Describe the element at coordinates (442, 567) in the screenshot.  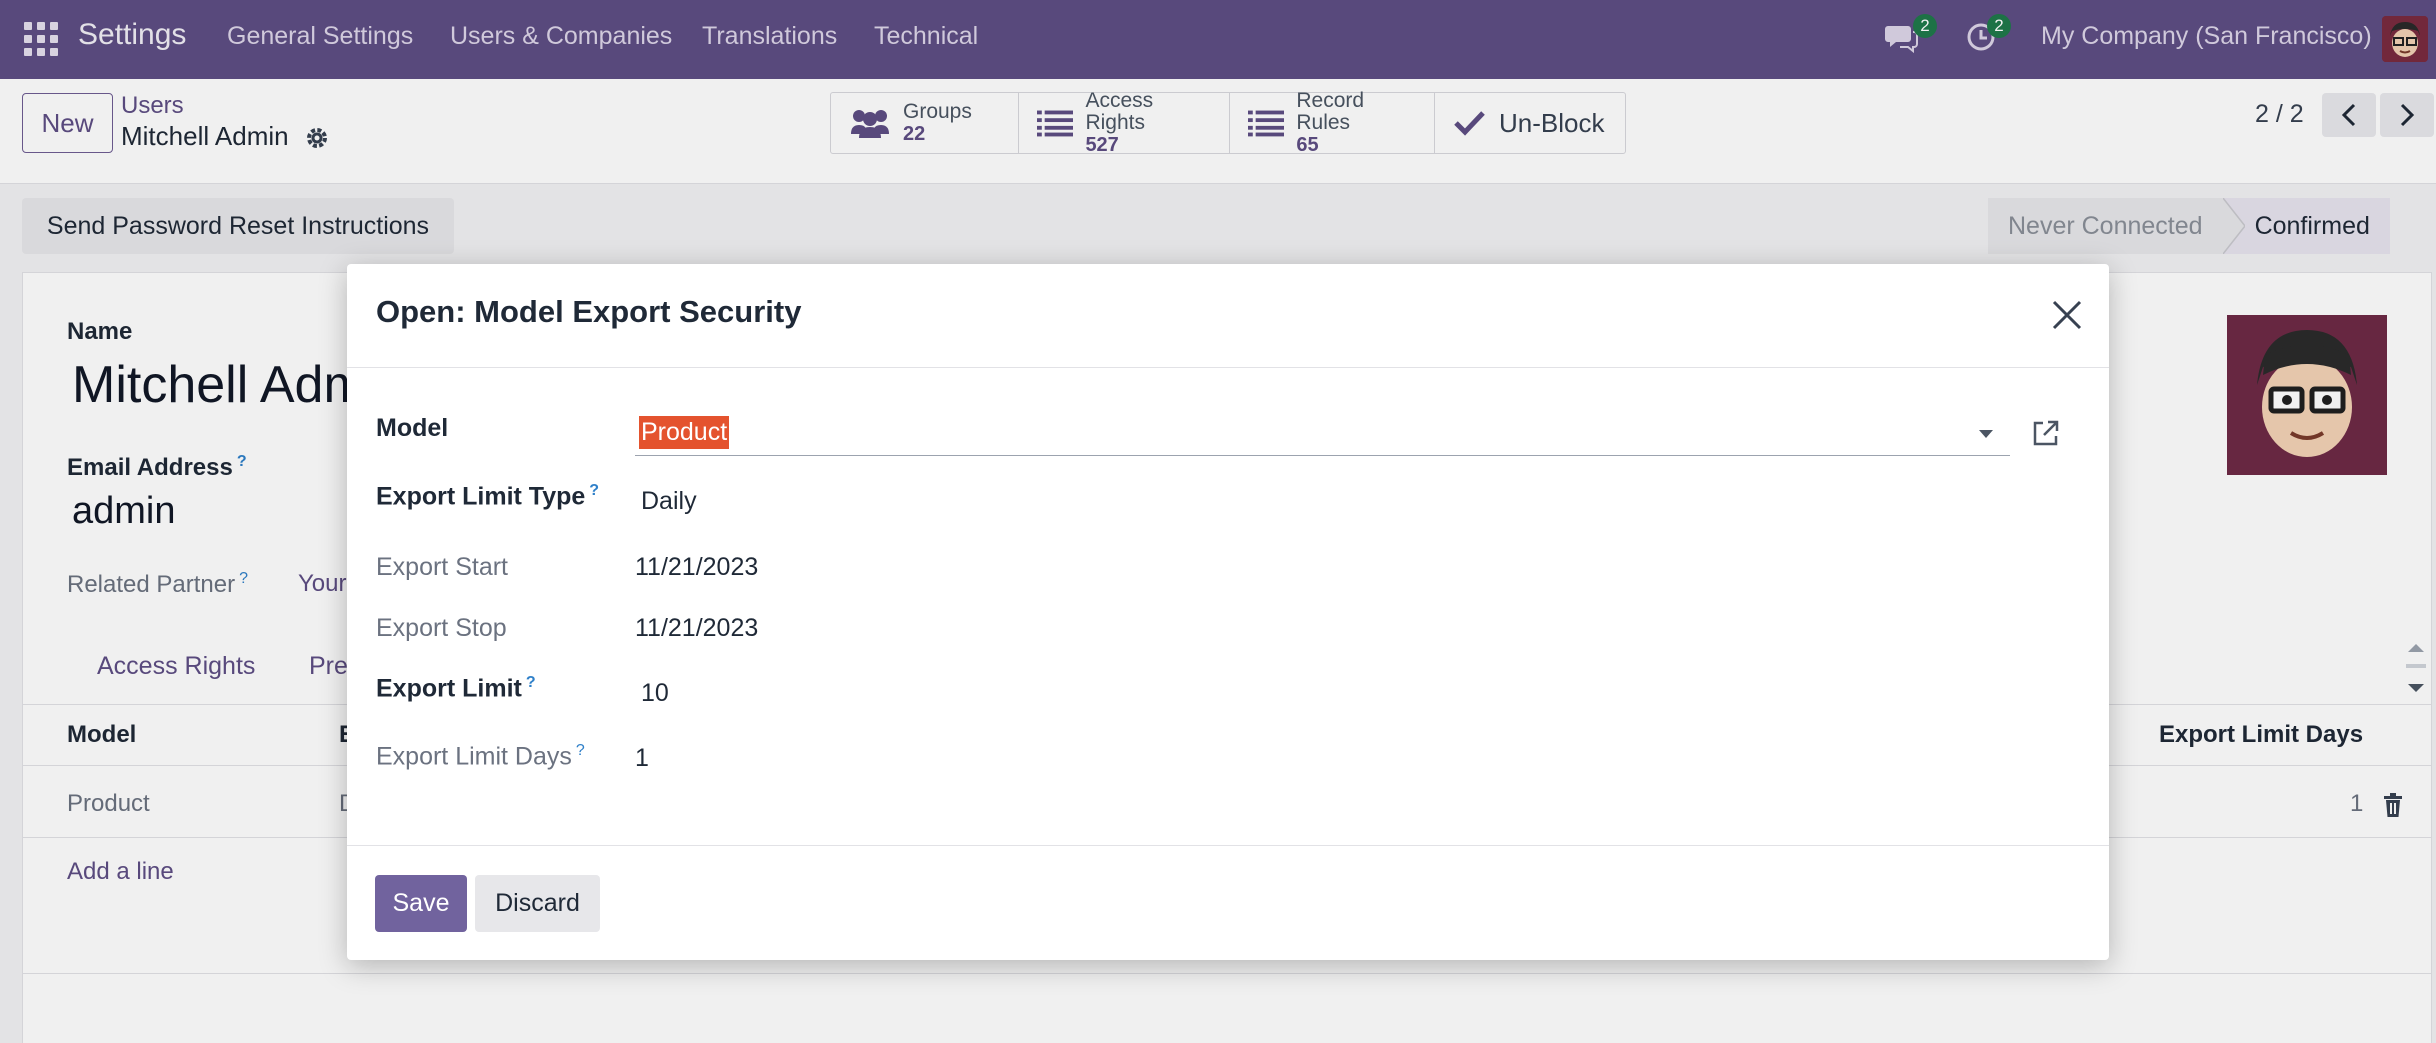
I see `export-start-label: Export Start` at that location.